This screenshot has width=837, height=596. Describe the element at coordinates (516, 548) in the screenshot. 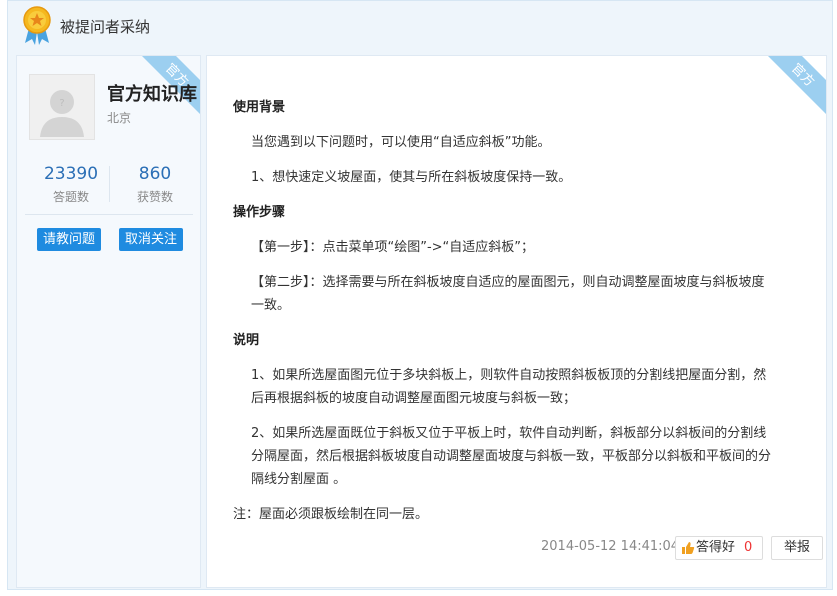

I see `answer-footer: 2014-05-12 14:41:04 答得好 0 举报` at that location.